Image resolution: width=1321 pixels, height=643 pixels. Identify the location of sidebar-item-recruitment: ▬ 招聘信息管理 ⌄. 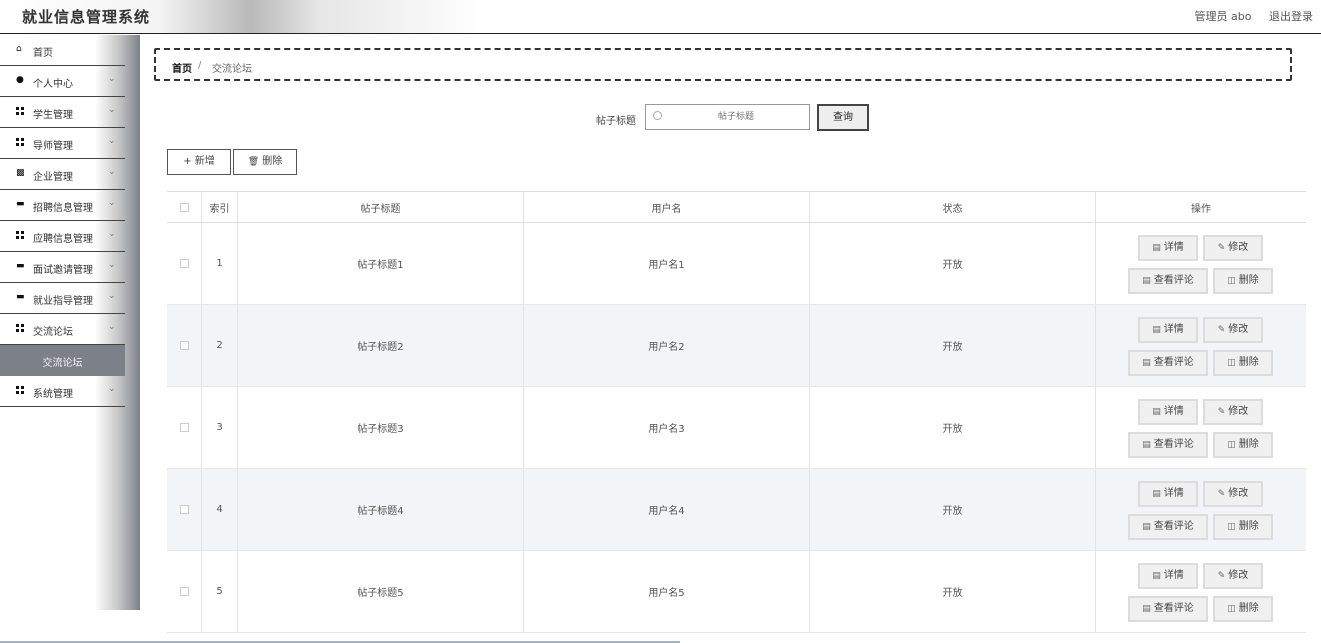
(62, 205).